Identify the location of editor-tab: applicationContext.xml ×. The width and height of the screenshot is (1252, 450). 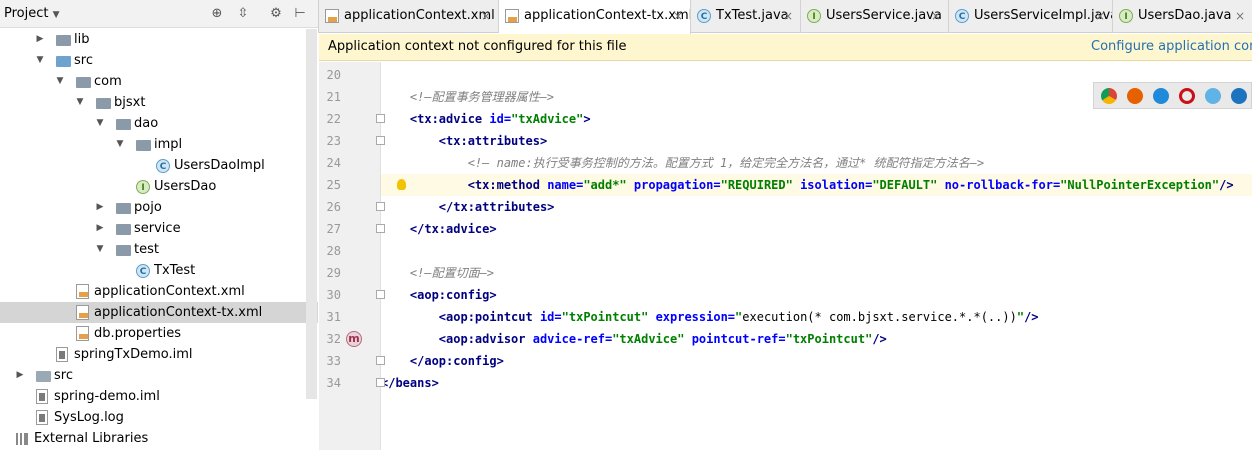
(409, 16).